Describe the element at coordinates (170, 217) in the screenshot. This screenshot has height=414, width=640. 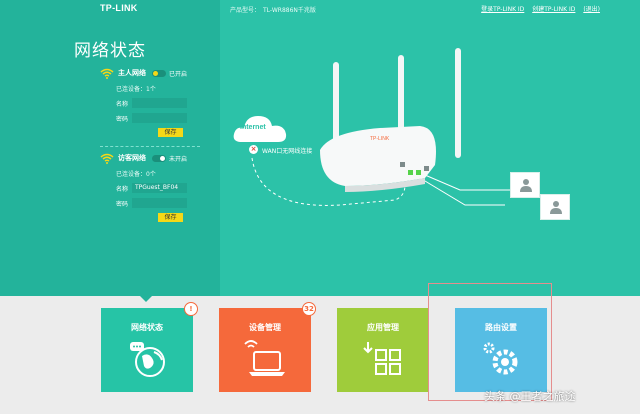
I see `guest-save-button: 保存` at that location.